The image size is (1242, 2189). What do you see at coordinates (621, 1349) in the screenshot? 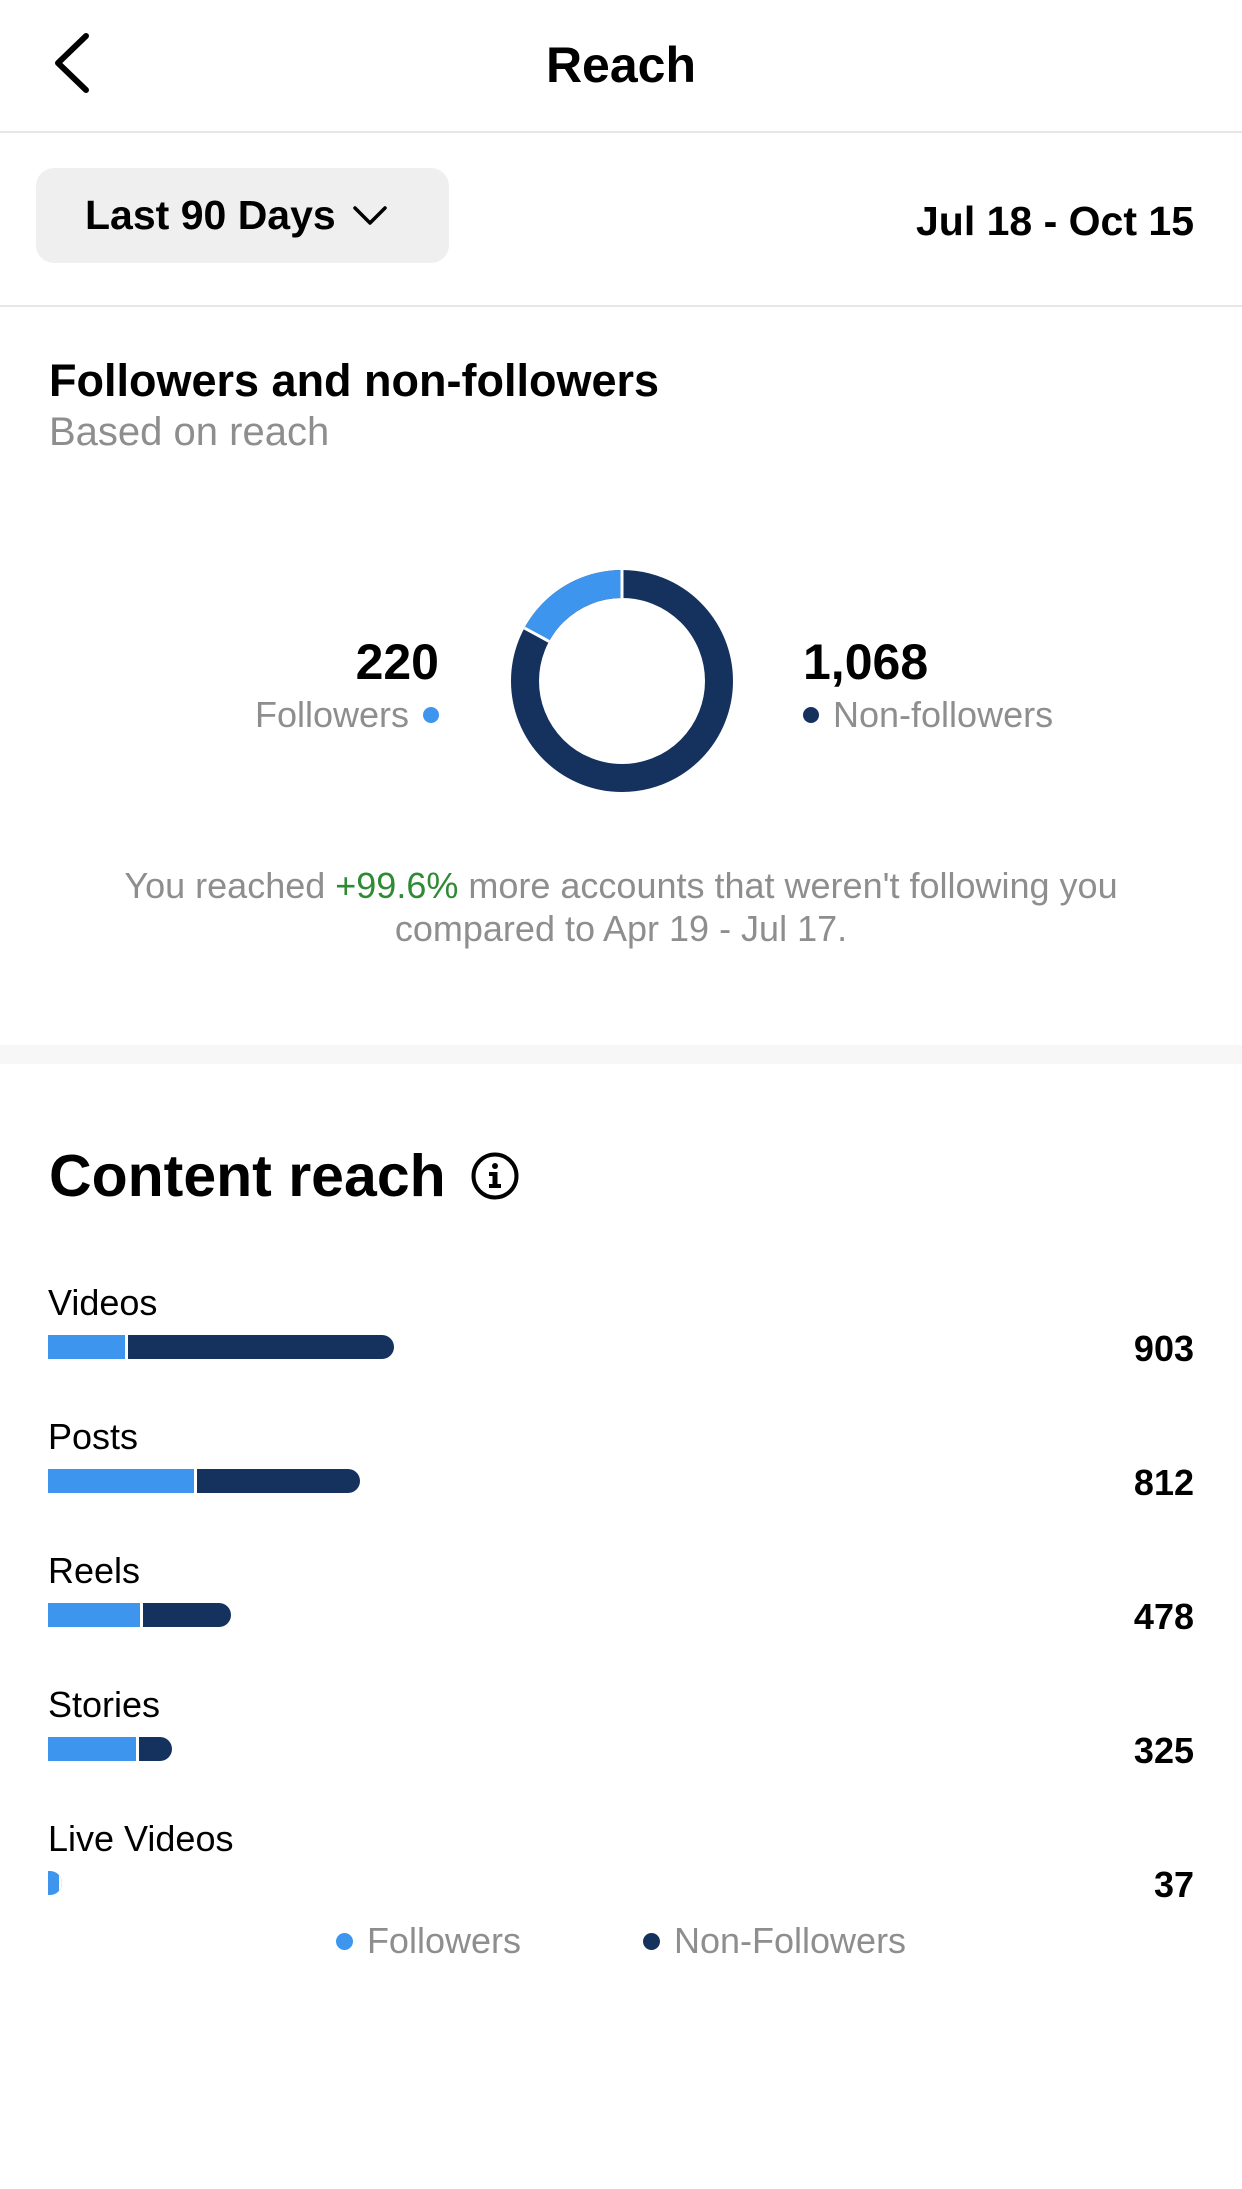
I see `content-reach-row: Videos 903` at bounding box center [621, 1349].